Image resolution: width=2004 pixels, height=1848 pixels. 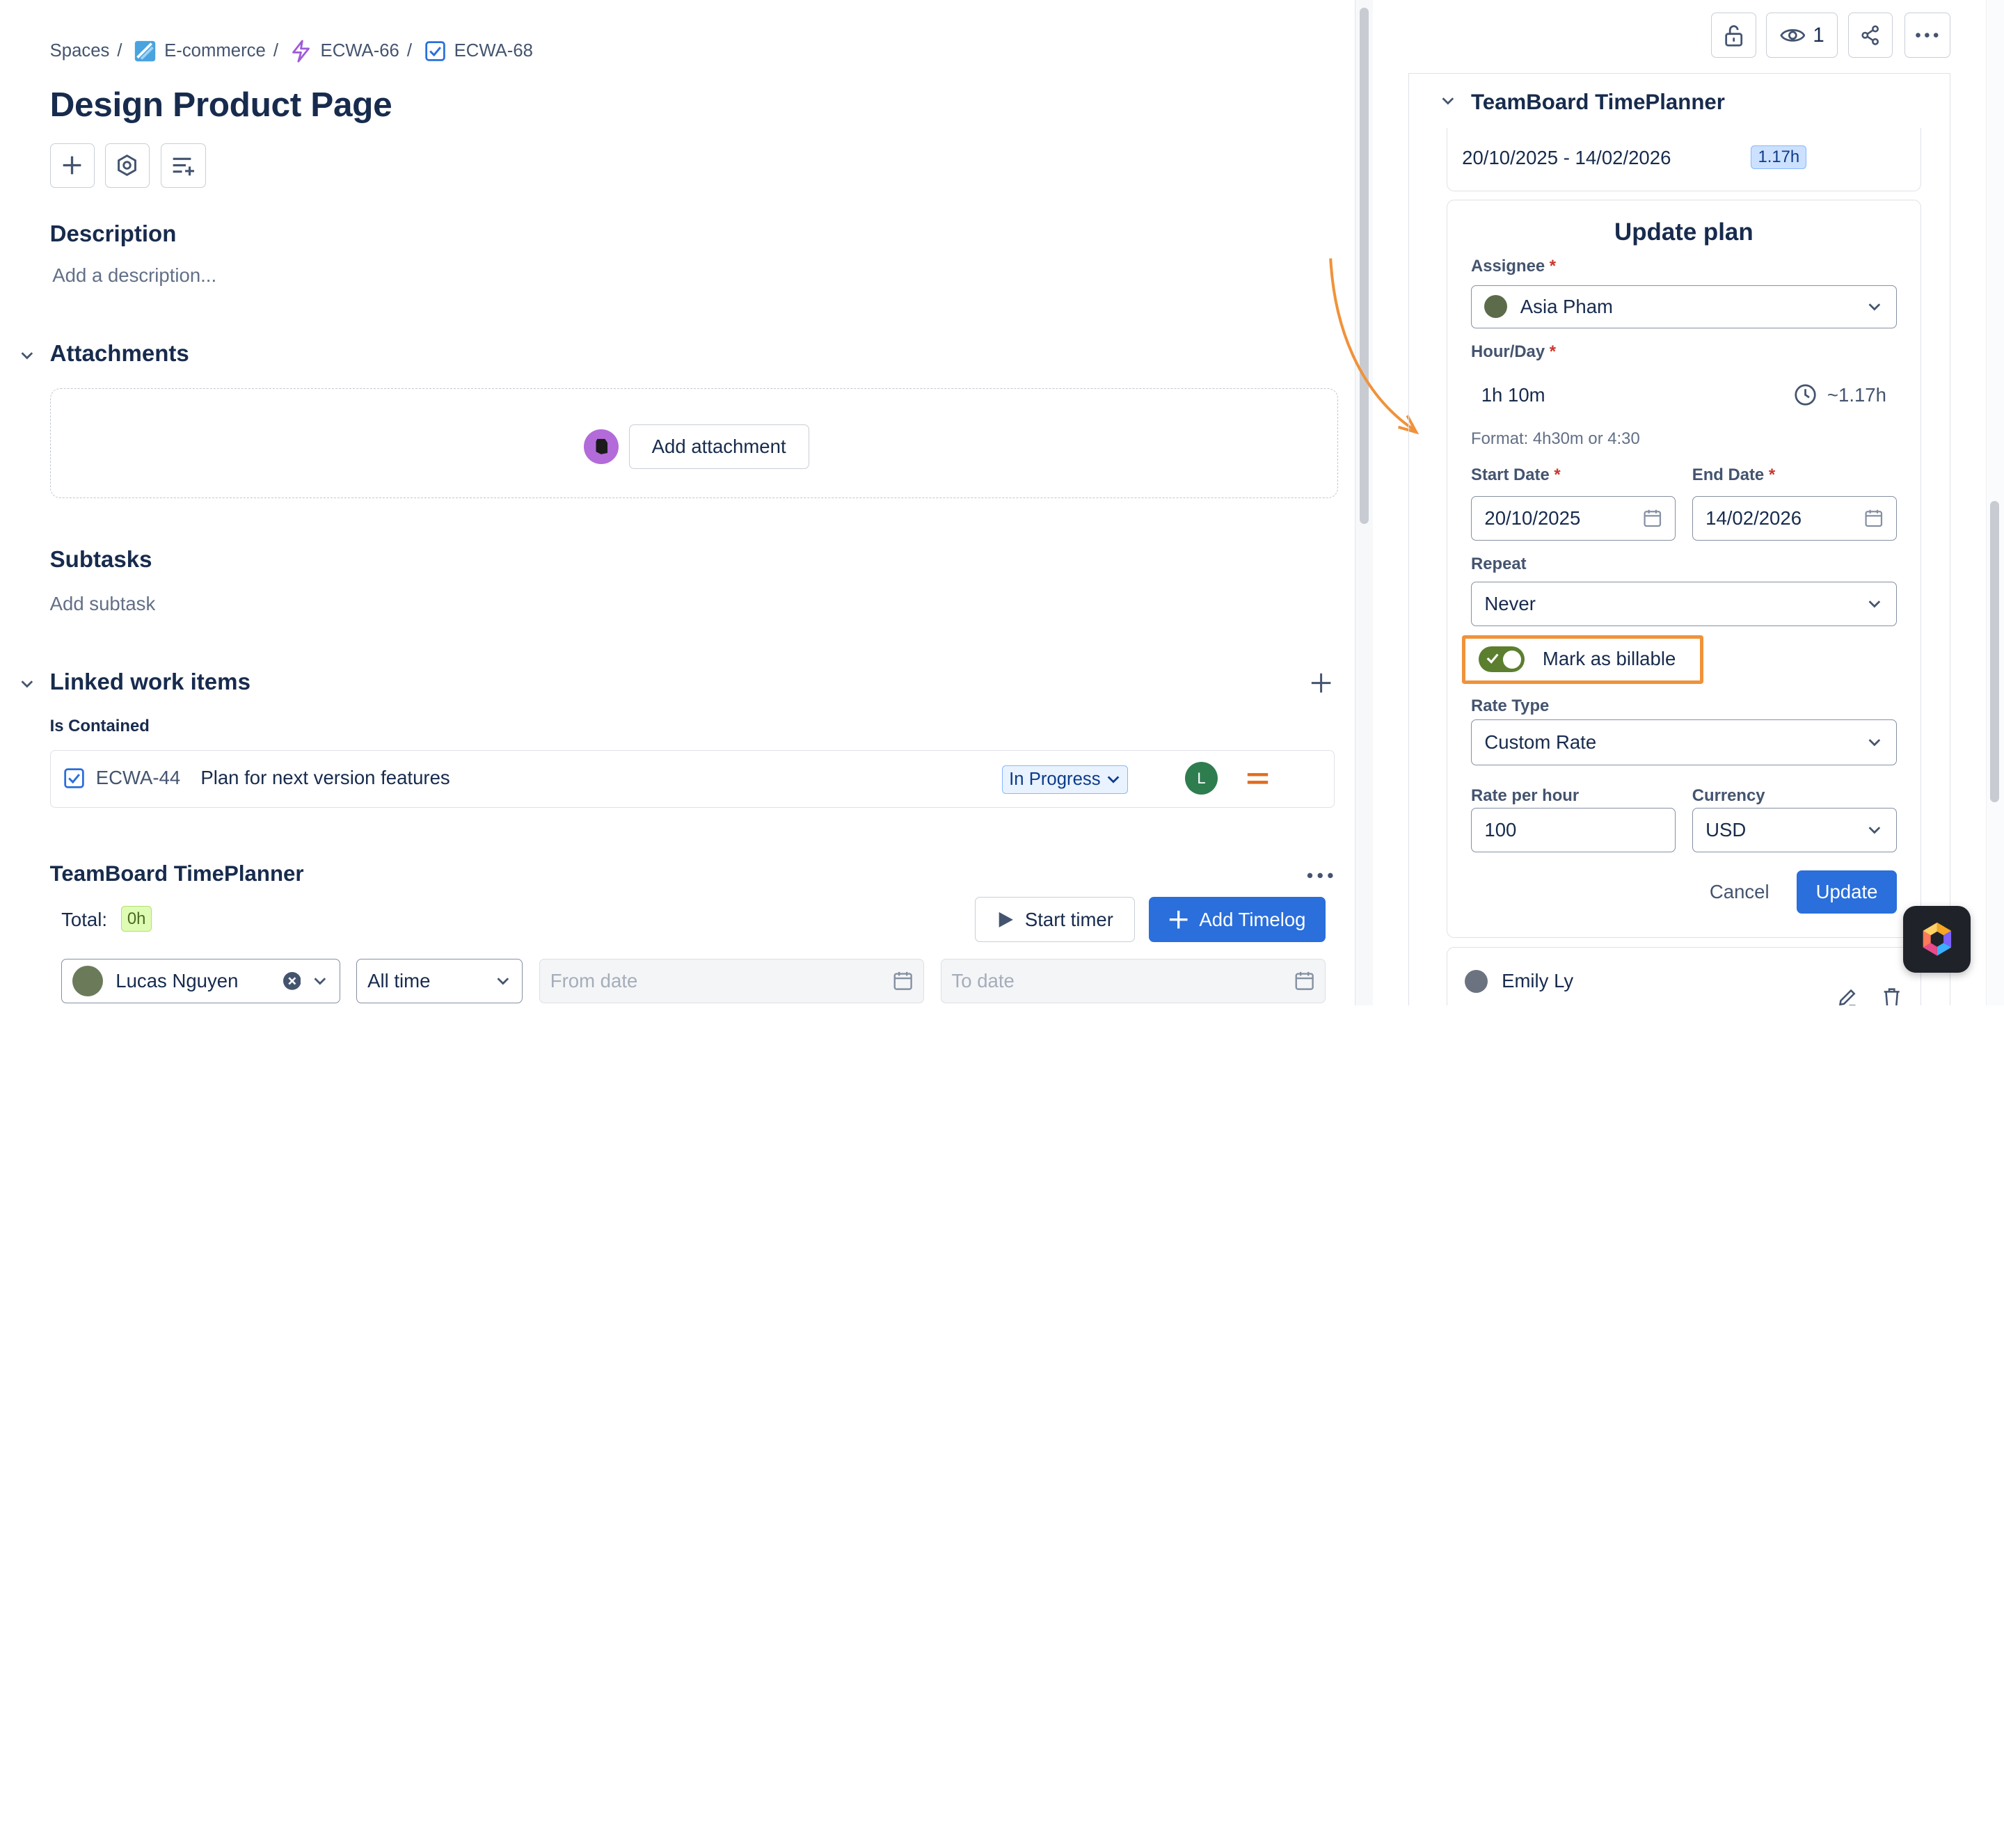 I want to click on link-group-label: Is Contained, so click(x=99, y=726).